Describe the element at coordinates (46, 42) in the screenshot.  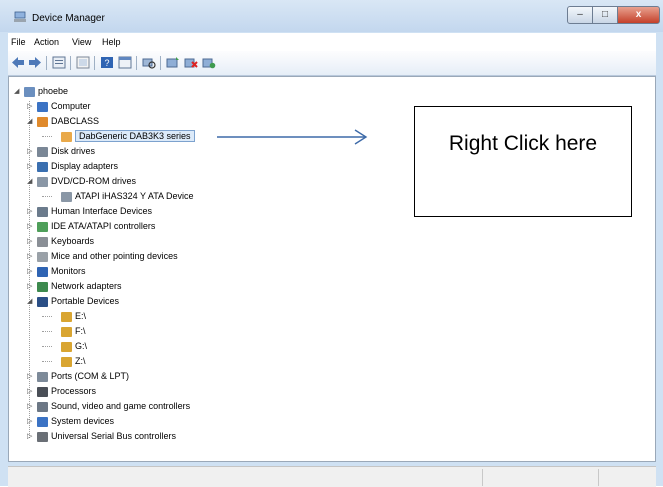
I see `menu-action: Action` at that location.